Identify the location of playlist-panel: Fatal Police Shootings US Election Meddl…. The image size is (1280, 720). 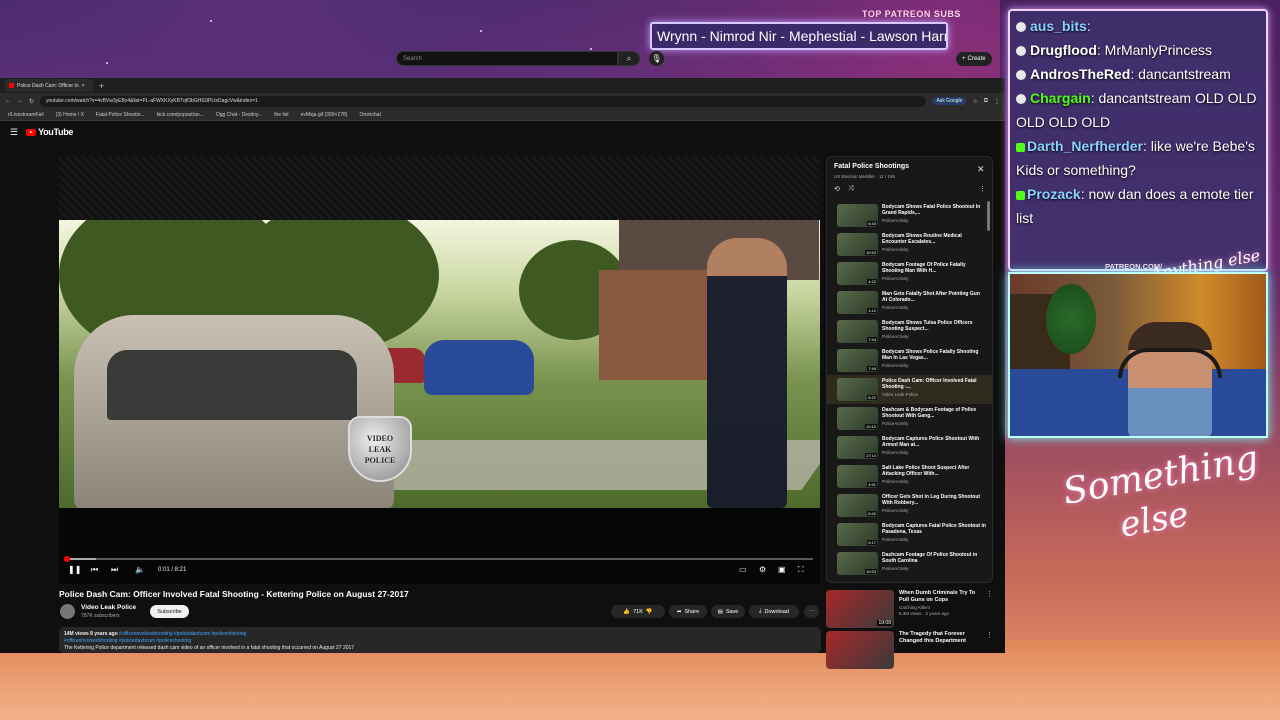
(909, 369).